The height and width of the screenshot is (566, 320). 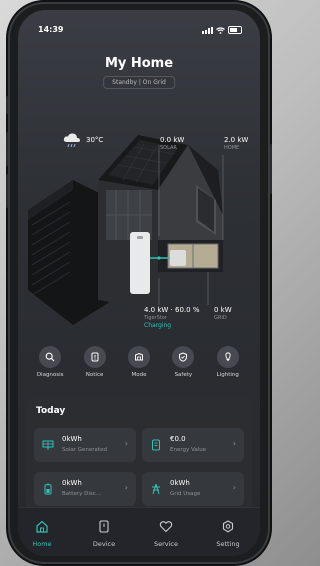 I want to click on battery-state: Charging, so click(x=158, y=325).